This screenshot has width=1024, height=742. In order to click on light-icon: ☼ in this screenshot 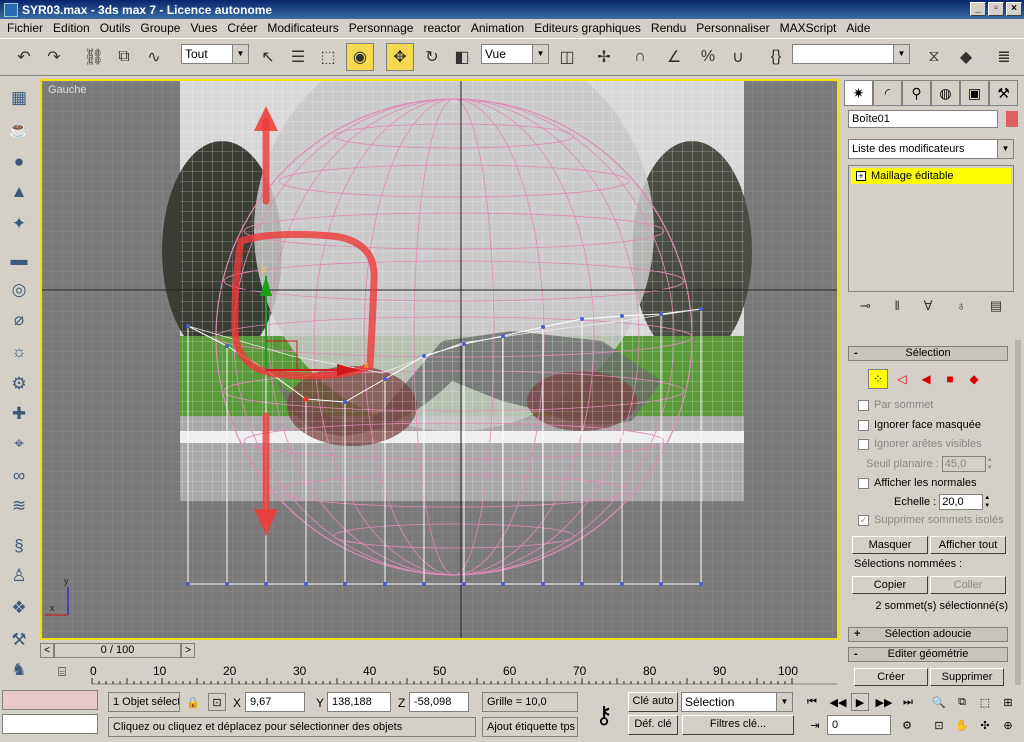, I will do `click(19, 352)`.